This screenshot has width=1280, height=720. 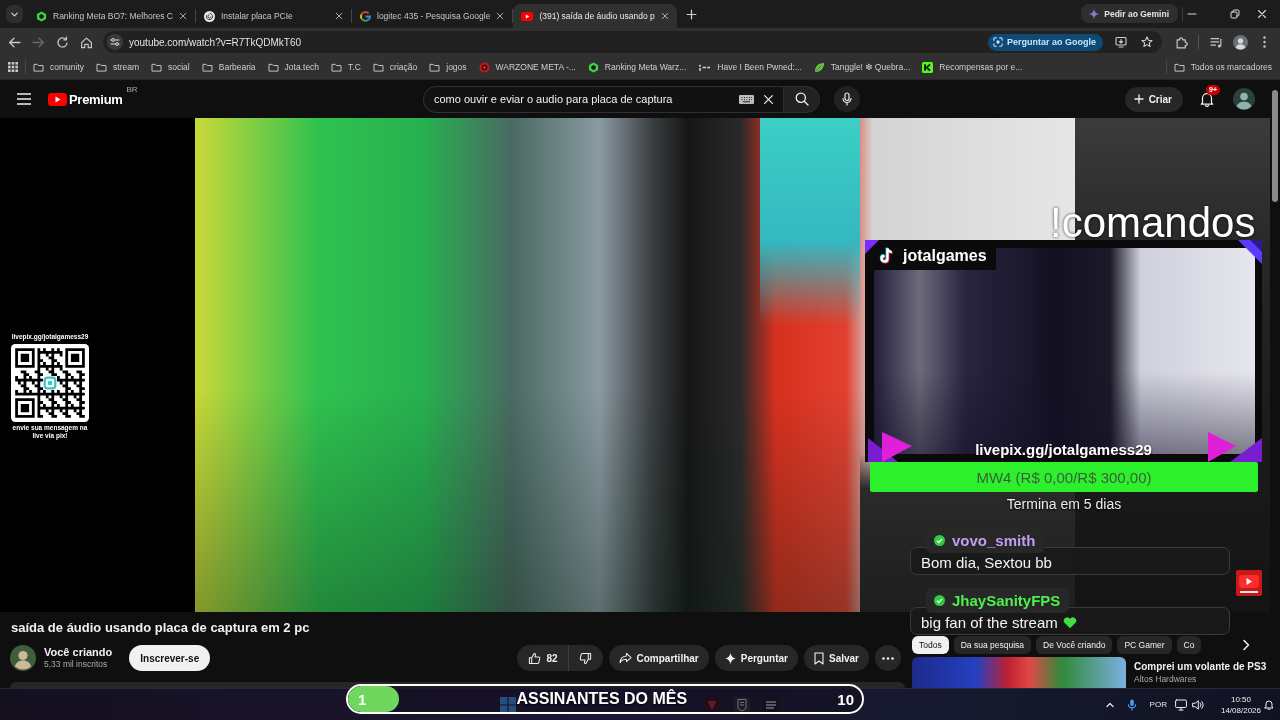 I want to click on clear-icon, so click(x=768, y=99).